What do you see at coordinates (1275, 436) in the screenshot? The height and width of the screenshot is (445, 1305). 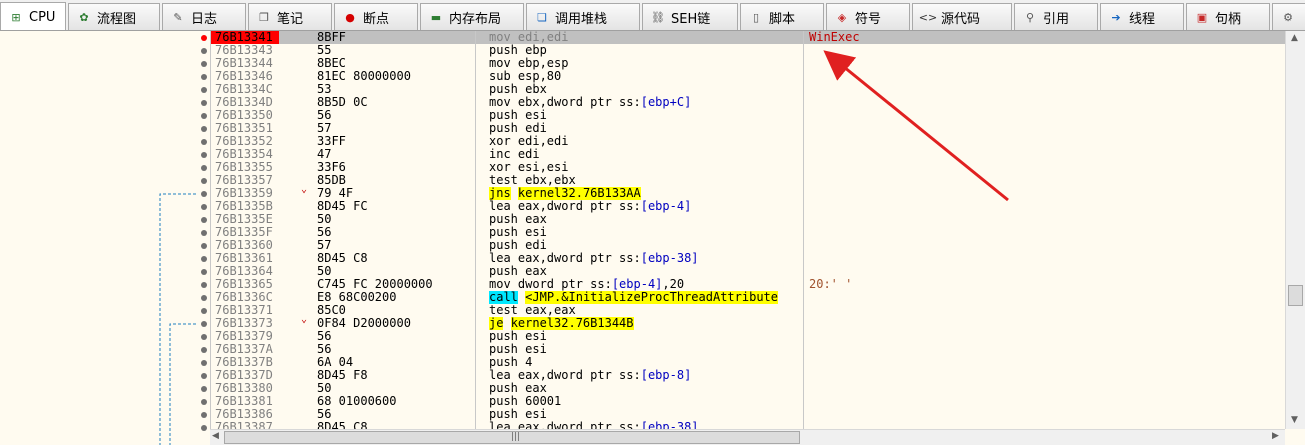 I see `scroll-right-button: ▶` at bounding box center [1275, 436].